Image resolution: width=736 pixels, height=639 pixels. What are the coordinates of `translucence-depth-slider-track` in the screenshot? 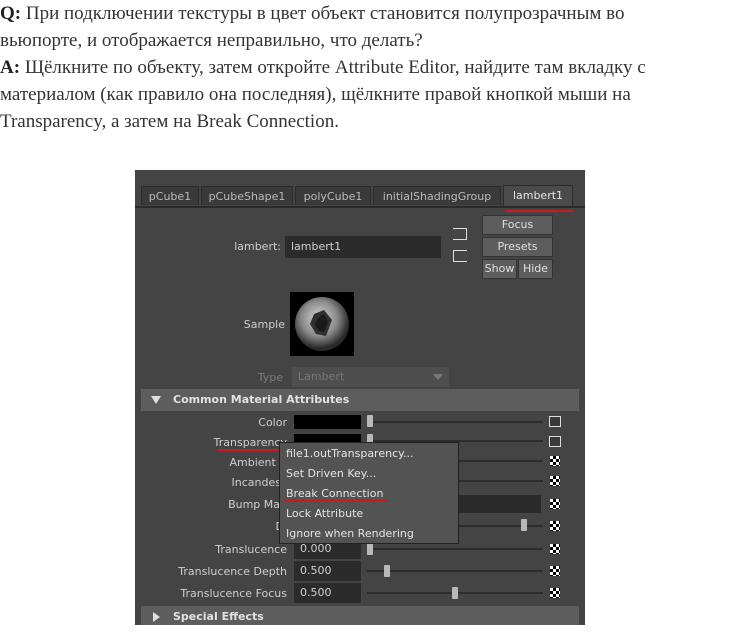 It's located at (455, 571).